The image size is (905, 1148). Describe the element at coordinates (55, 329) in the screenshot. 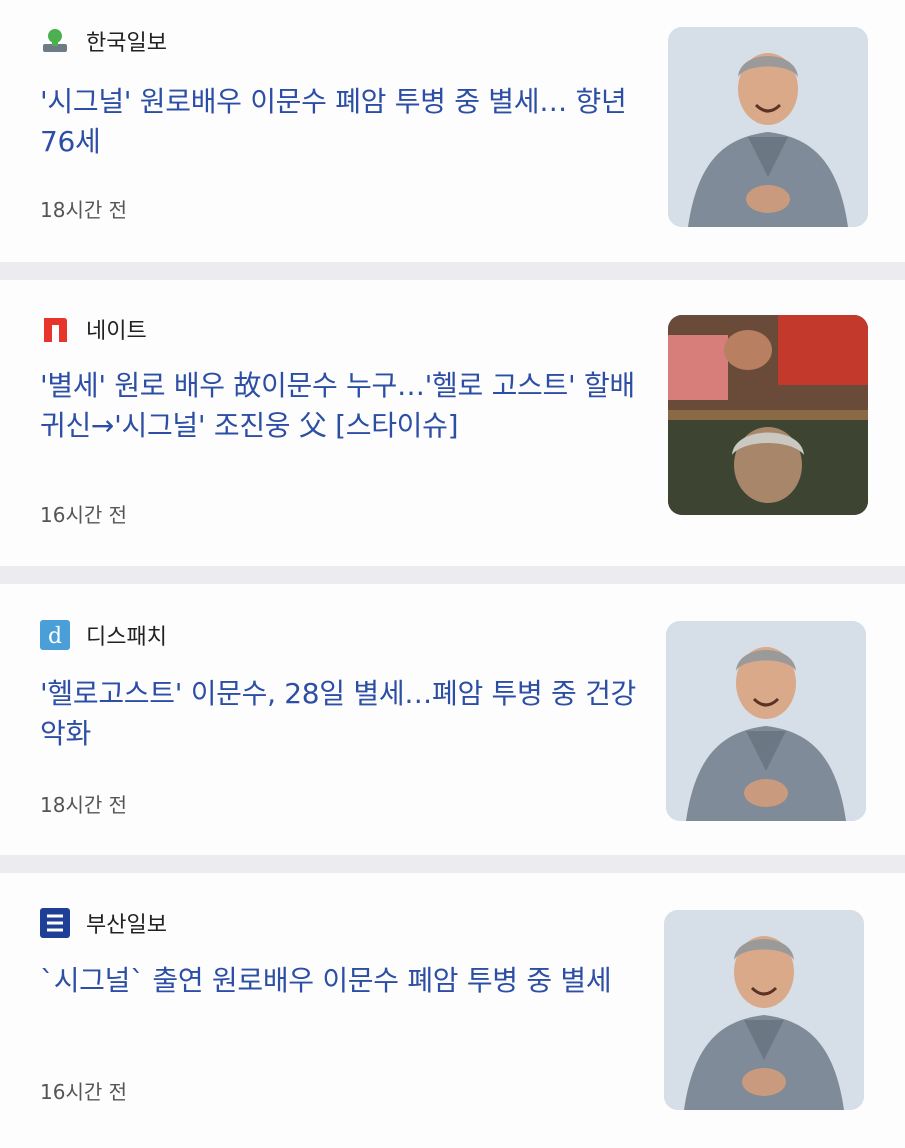

I see `nate-logo-icon` at that location.